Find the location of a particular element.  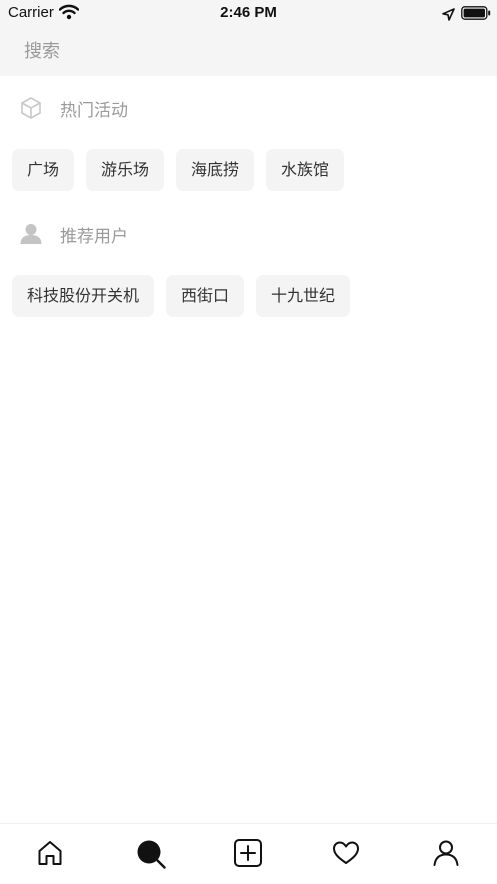

tab-home is located at coordinates (50, 854).